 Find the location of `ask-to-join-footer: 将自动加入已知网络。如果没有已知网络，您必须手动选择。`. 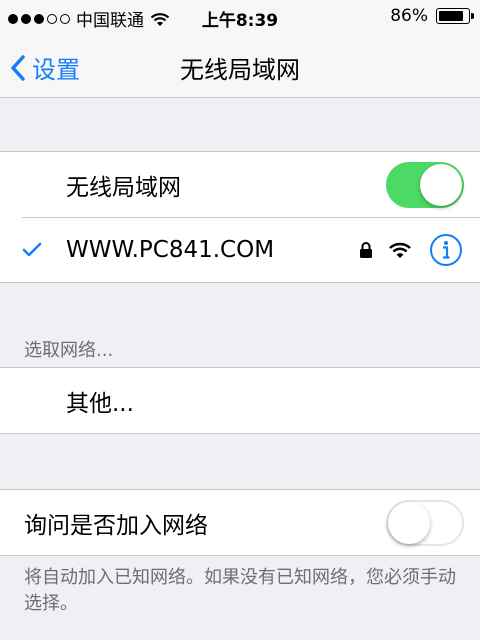

ask-to-join-footer: 将自动加入已知网络。如果没有已知网络，您必须手动选择。 is located at coordinates (240, 590).